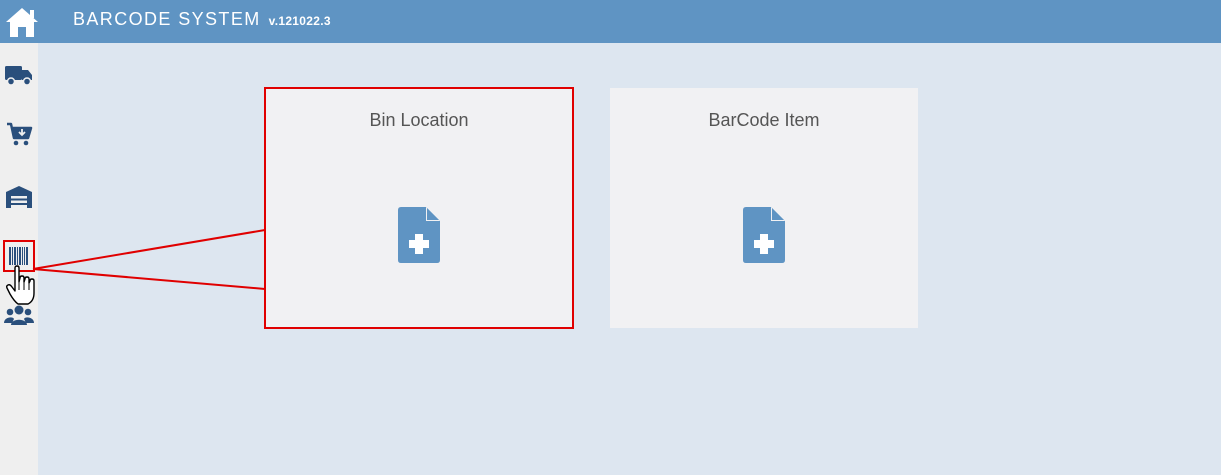 The width and height of the screenshot is (1221, 475). I want to click on sidebar-item-shipping, so click(19, 75).